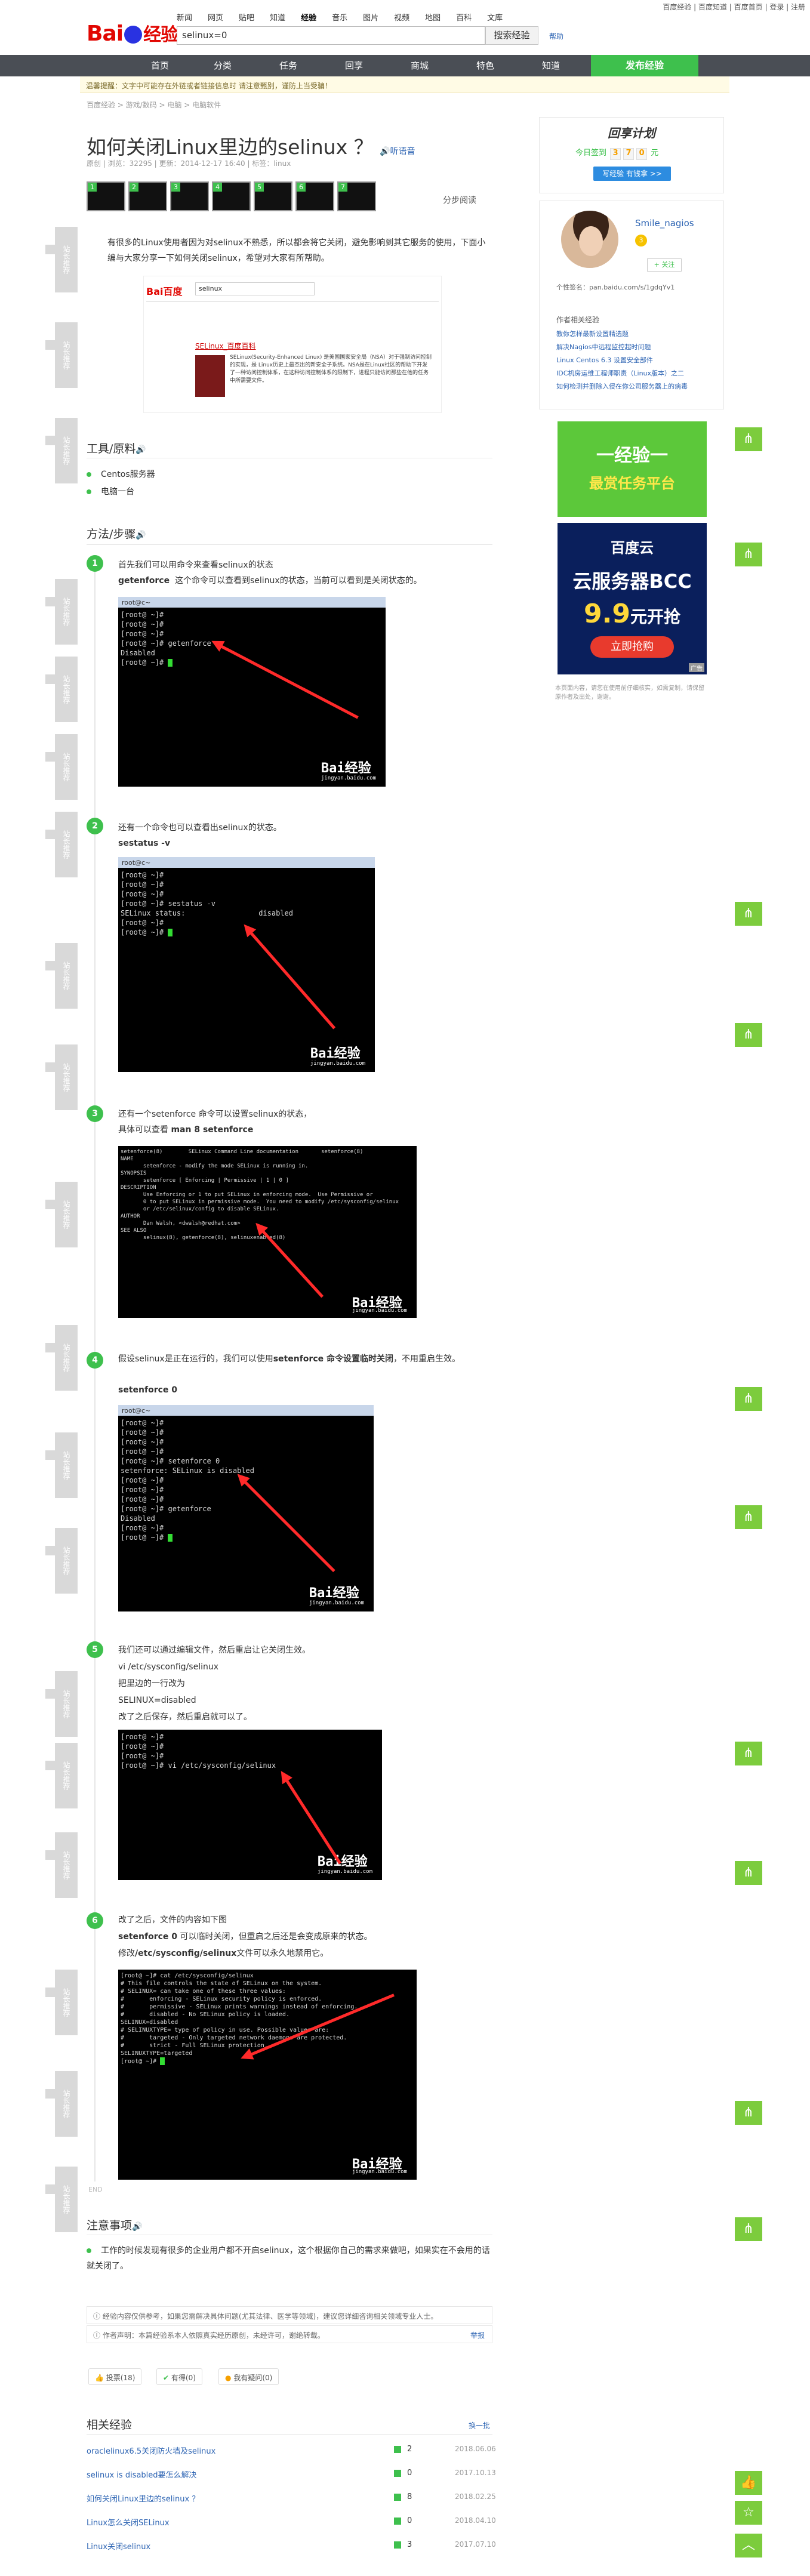  Describe the element at coordinates (632, 598) in the screenshot. I see `baidu-cloud-ad: 百度云 云服务器BCC 9.9元开抢 立即抢购 广告` at that location.